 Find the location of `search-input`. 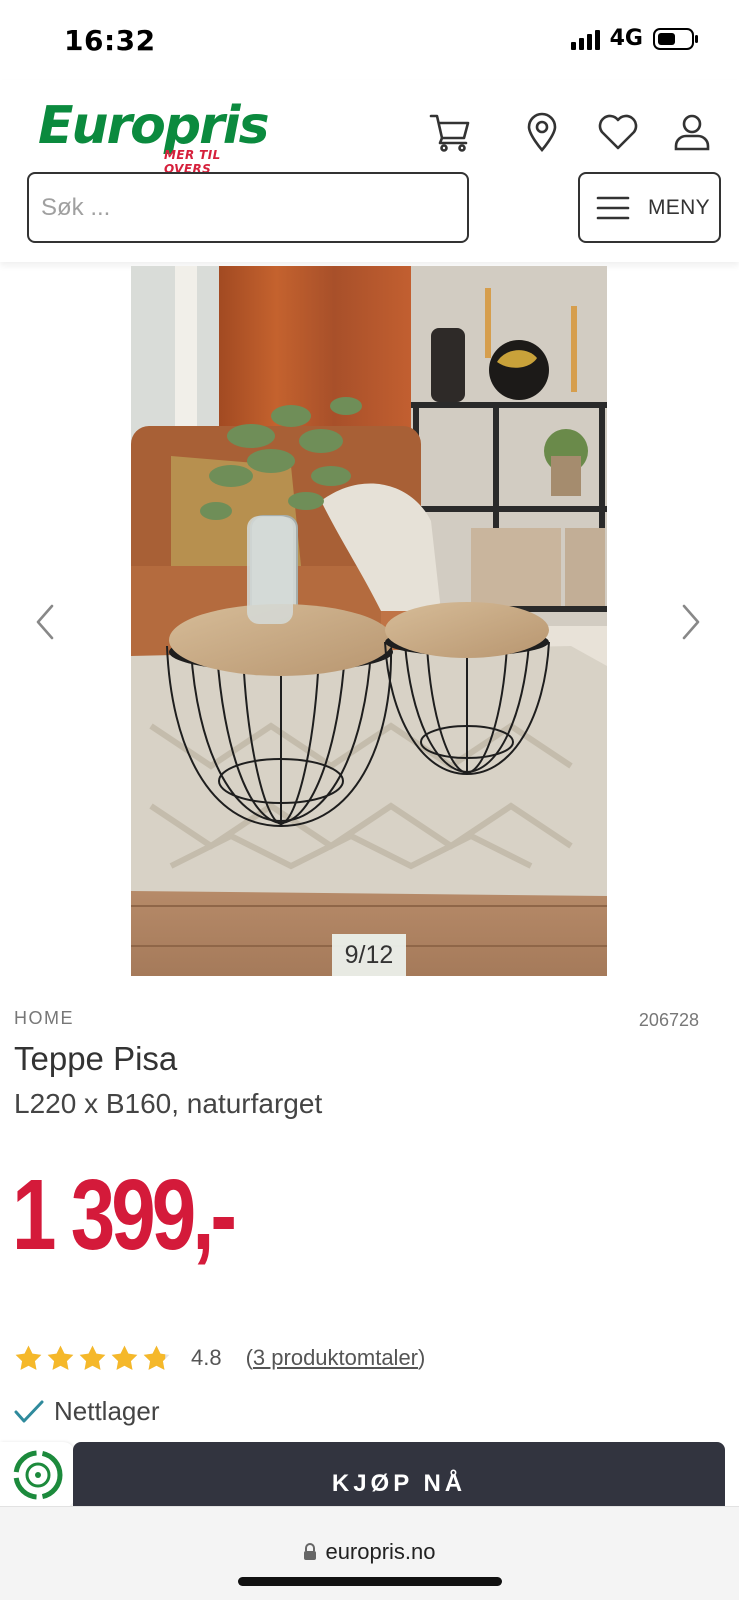

search-input is located at coordinates (248, 207).